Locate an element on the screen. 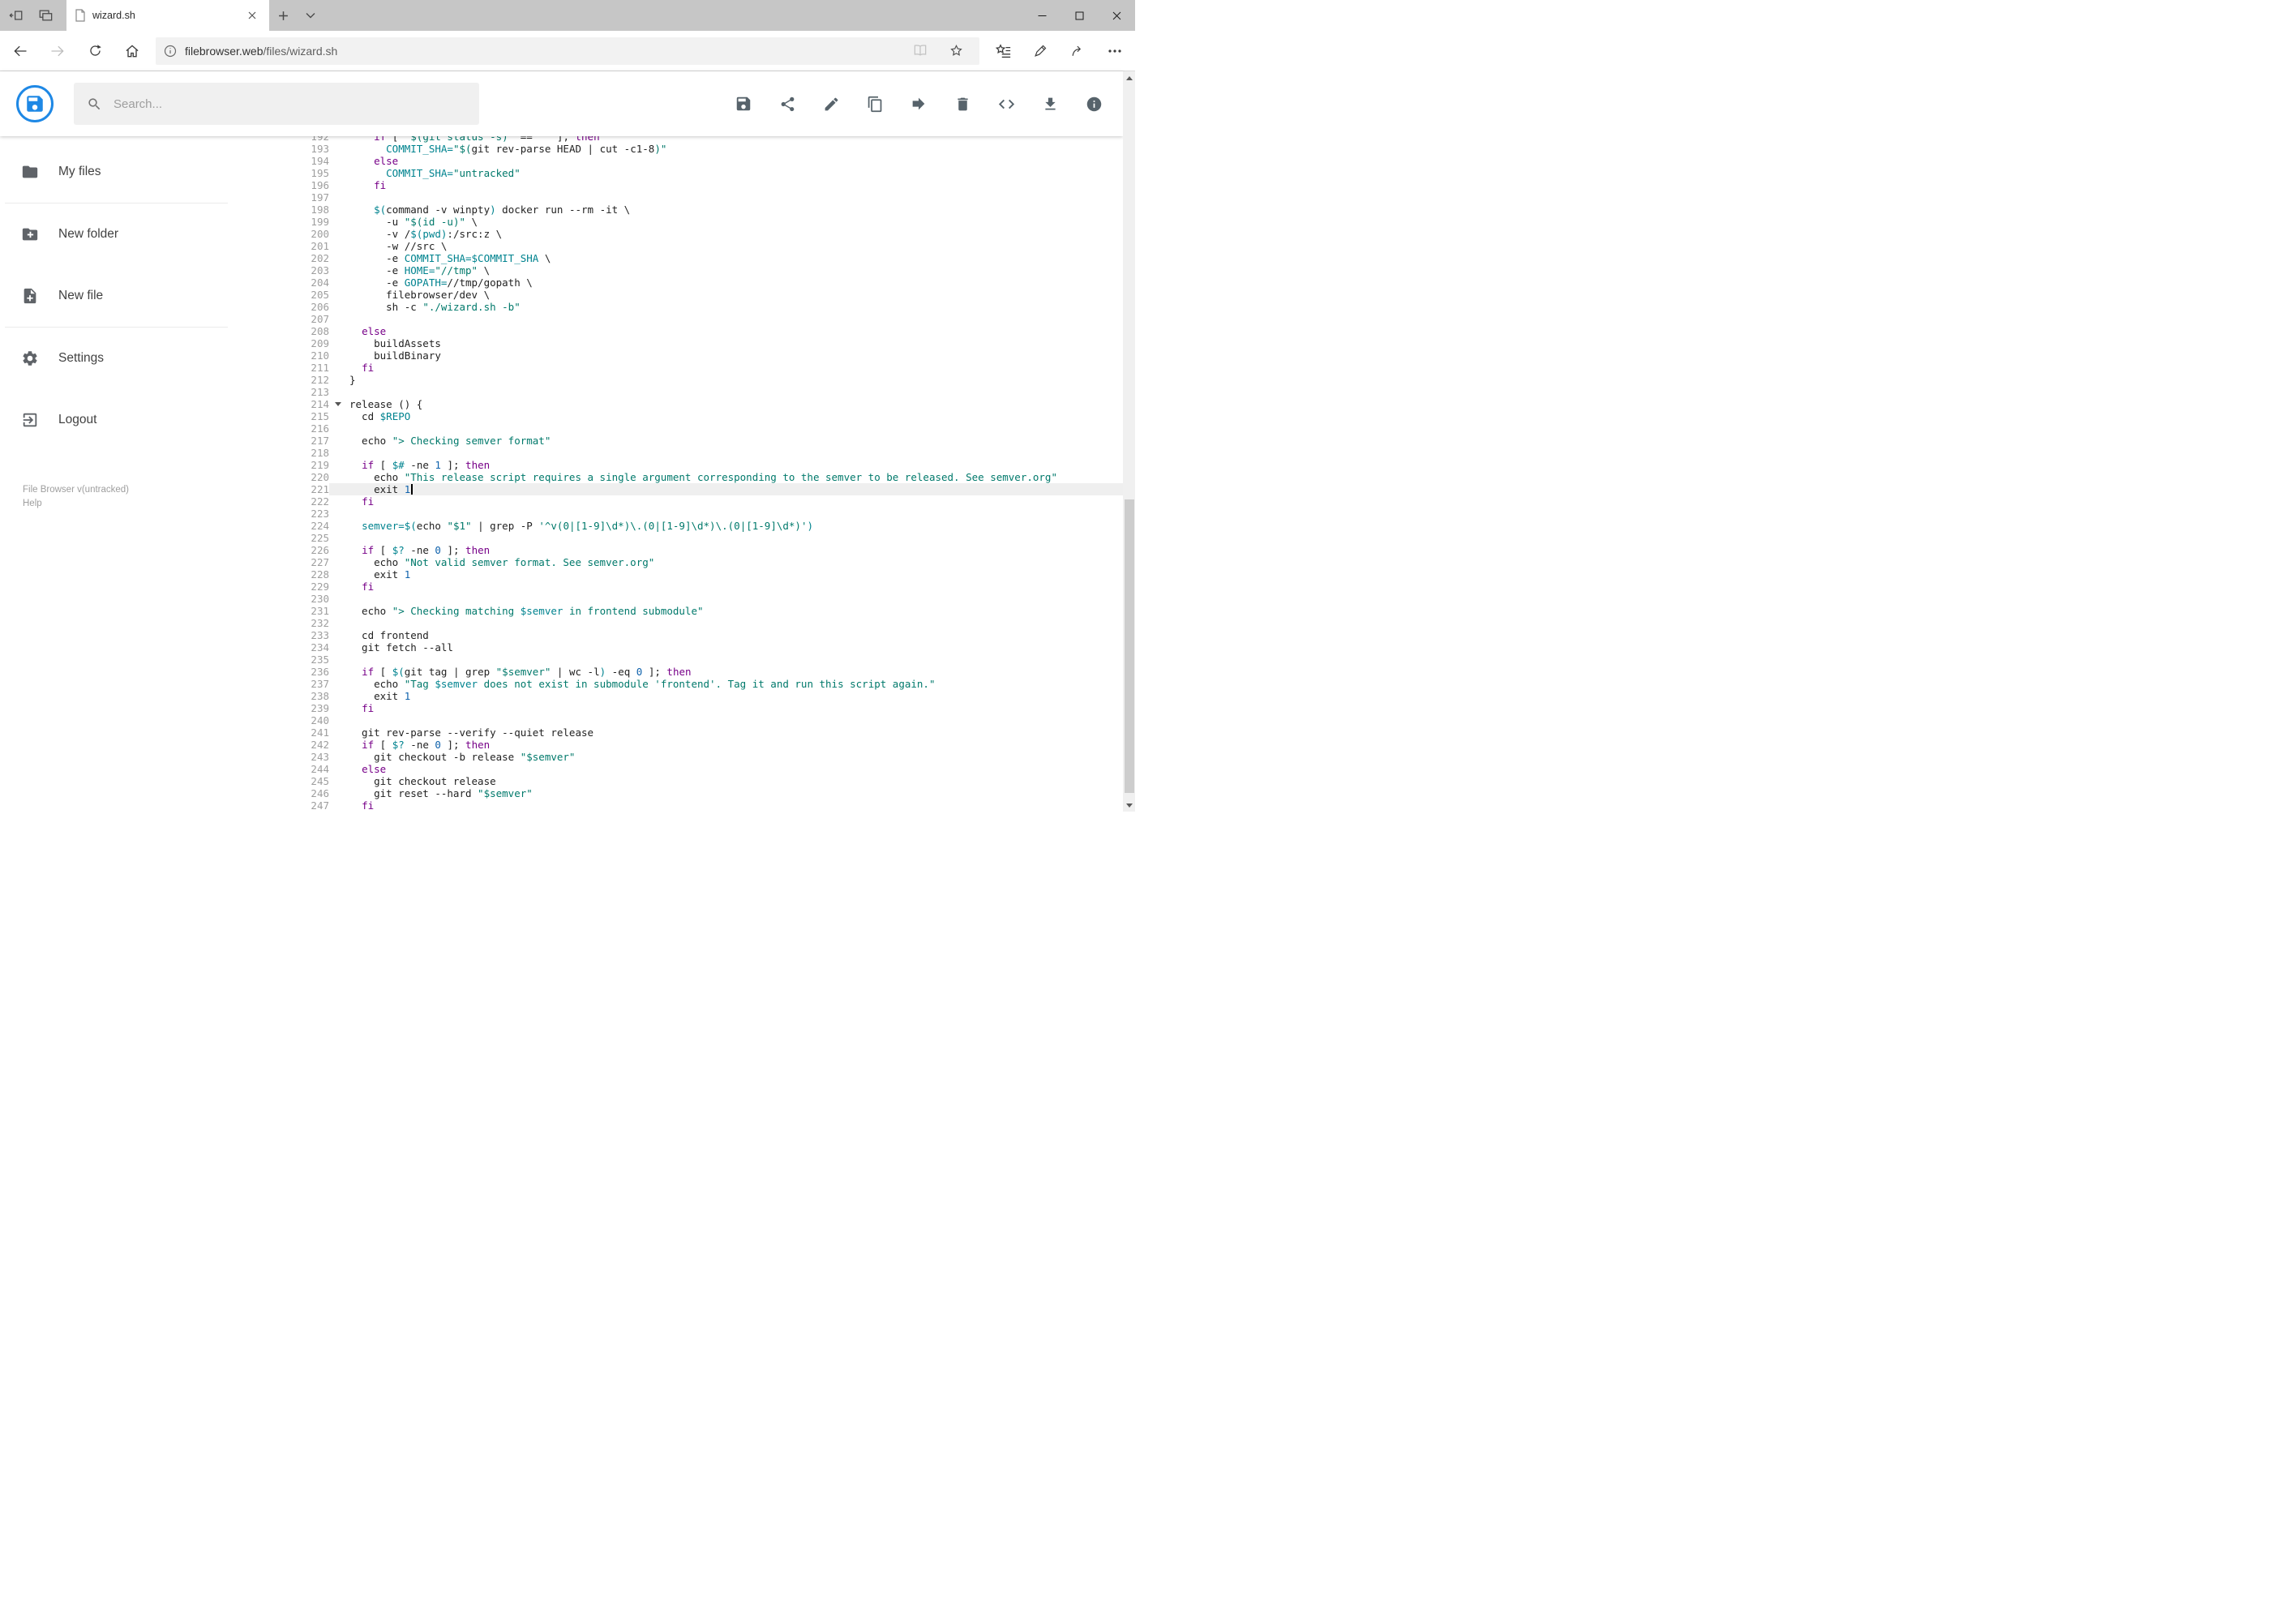 The width and height of the screenshot is (2271, 1624). code-line: 242 if [ $? -ne 0 ]; then is located at coordinates (678, 745).